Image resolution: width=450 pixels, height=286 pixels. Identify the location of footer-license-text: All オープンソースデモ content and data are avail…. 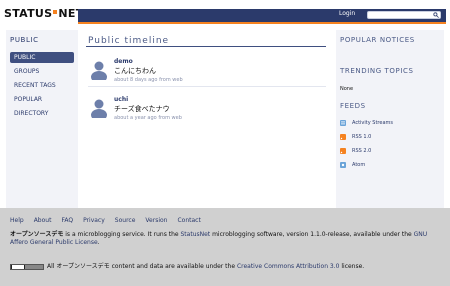
(225, 265).